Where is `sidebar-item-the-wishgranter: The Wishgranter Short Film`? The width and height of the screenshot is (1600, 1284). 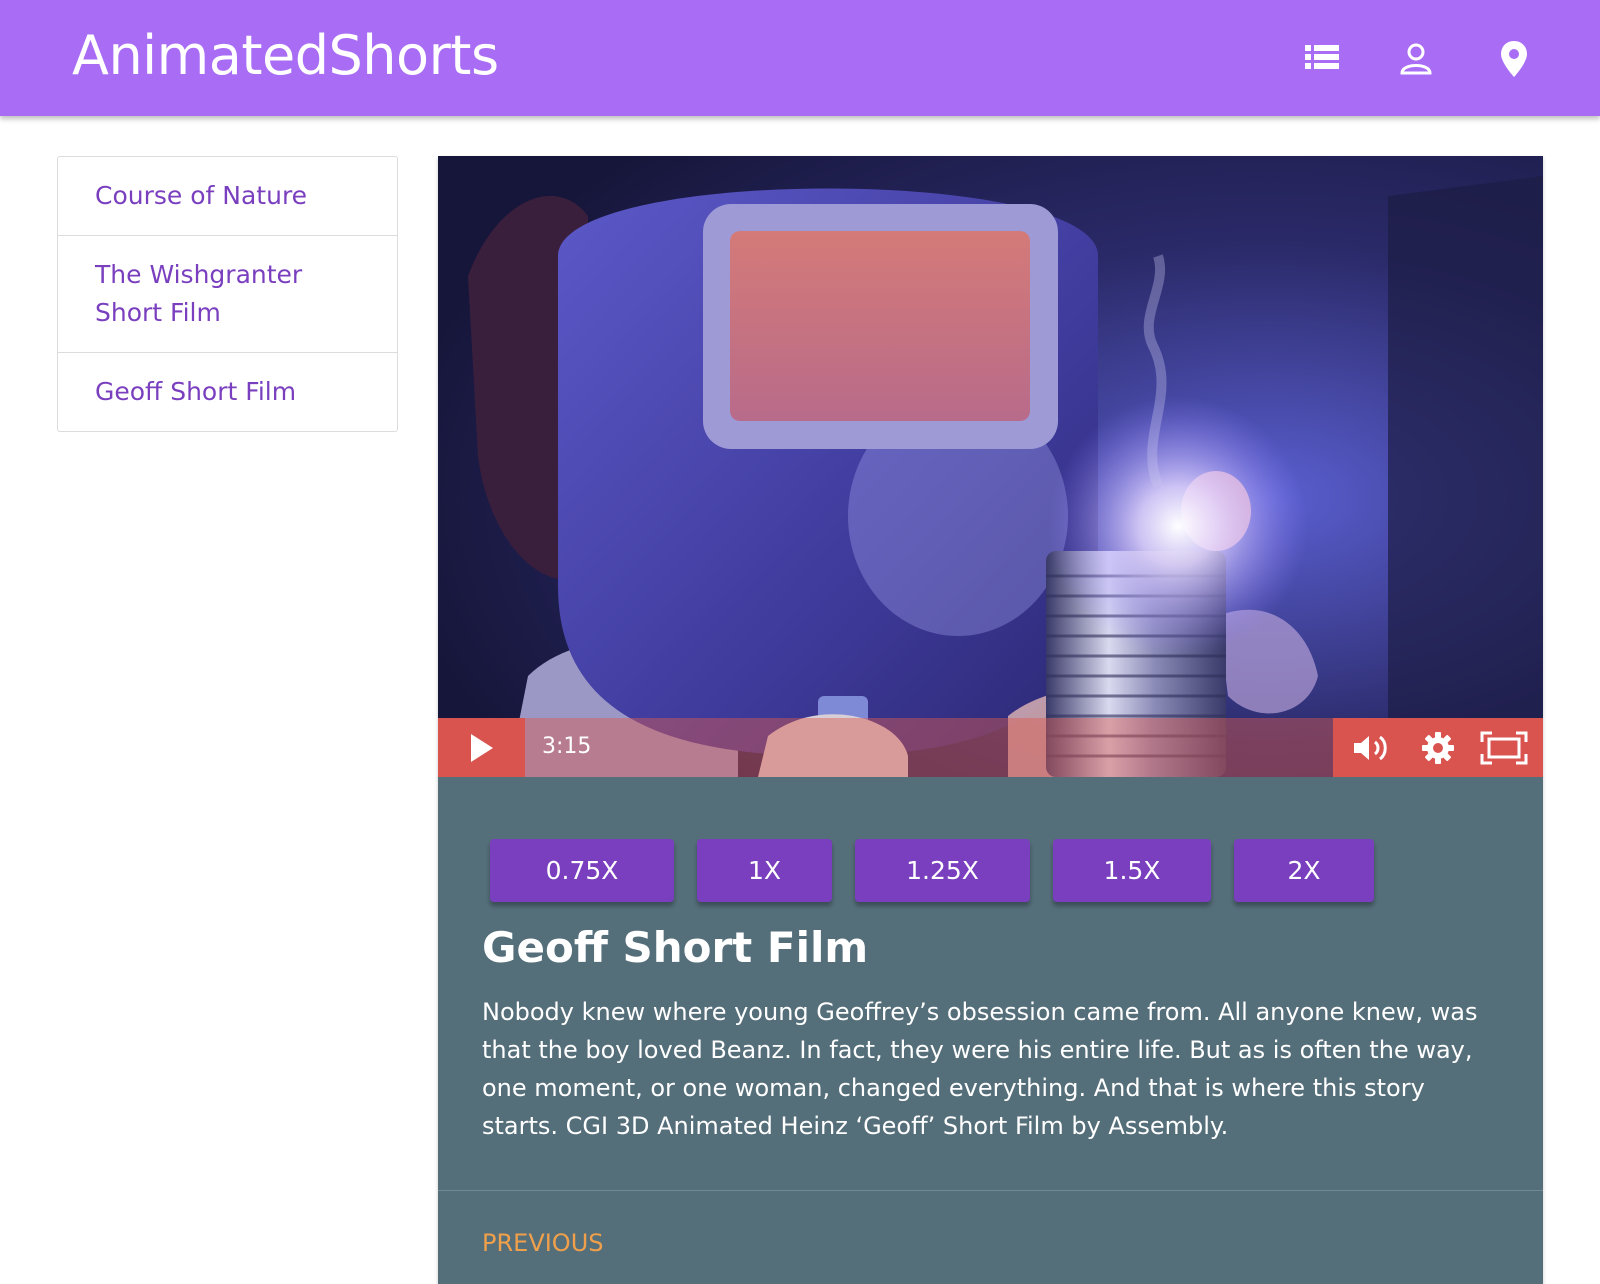 sidebar-item-the-wishgranter: The Wishgranter Short Film is located at coordinates (227, 293).